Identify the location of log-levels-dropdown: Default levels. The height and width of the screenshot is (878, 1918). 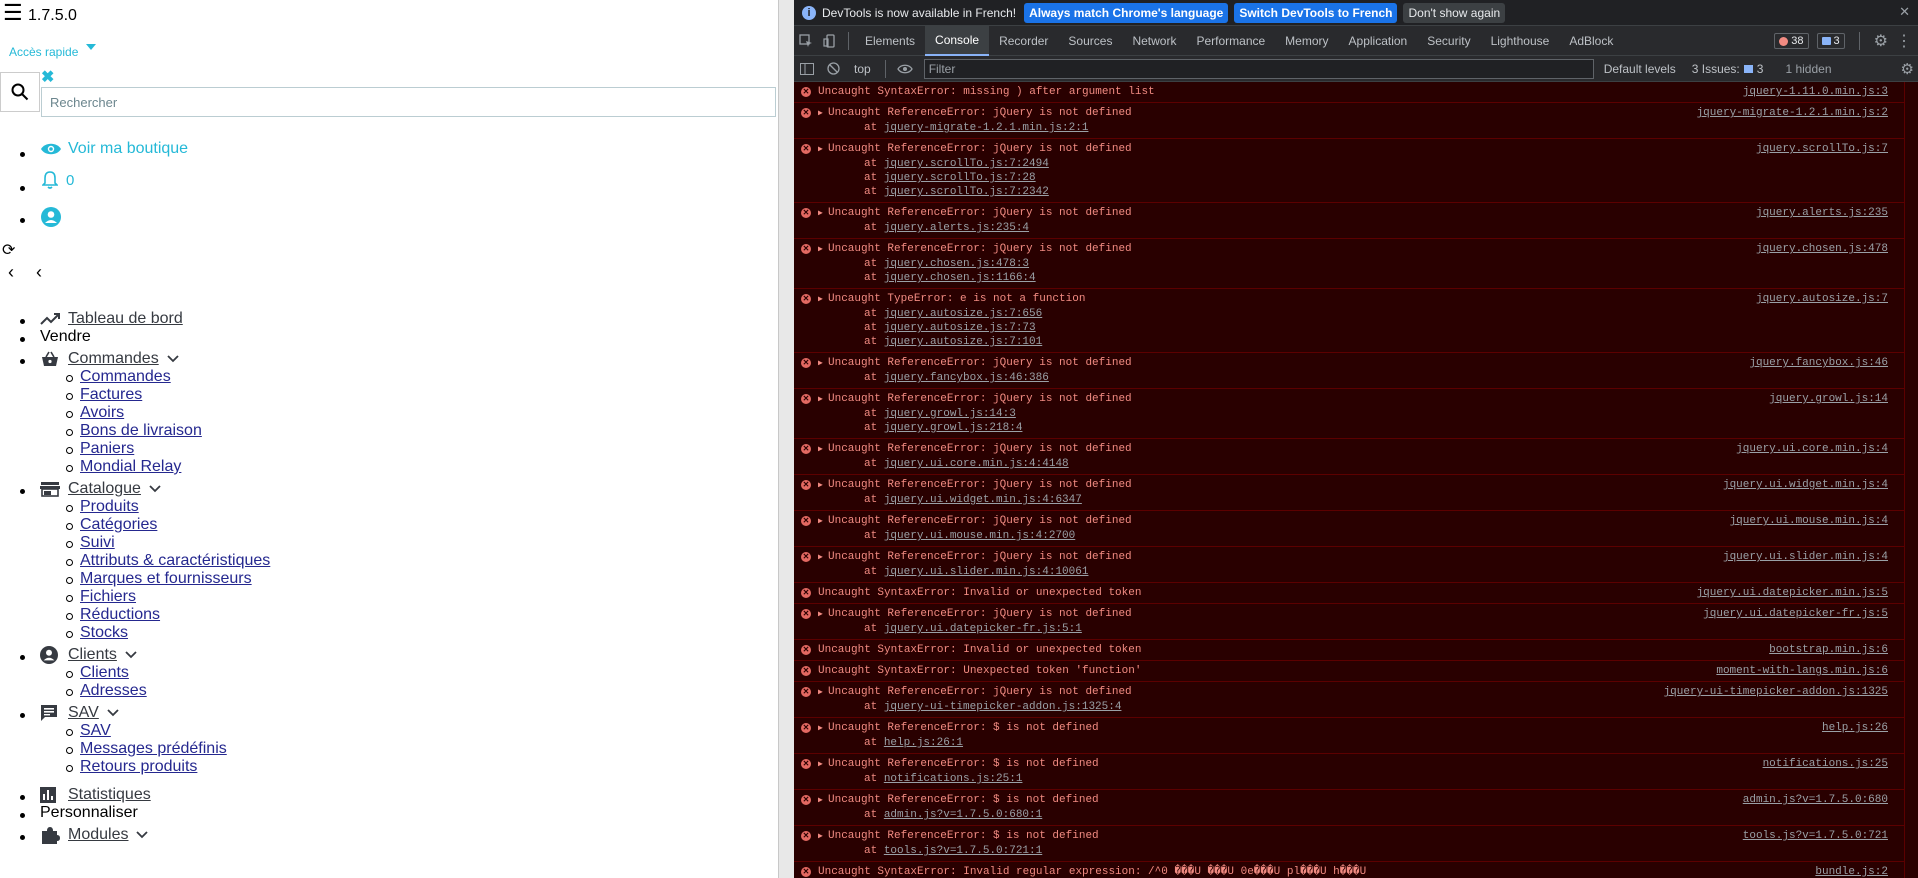
(1640, 69).